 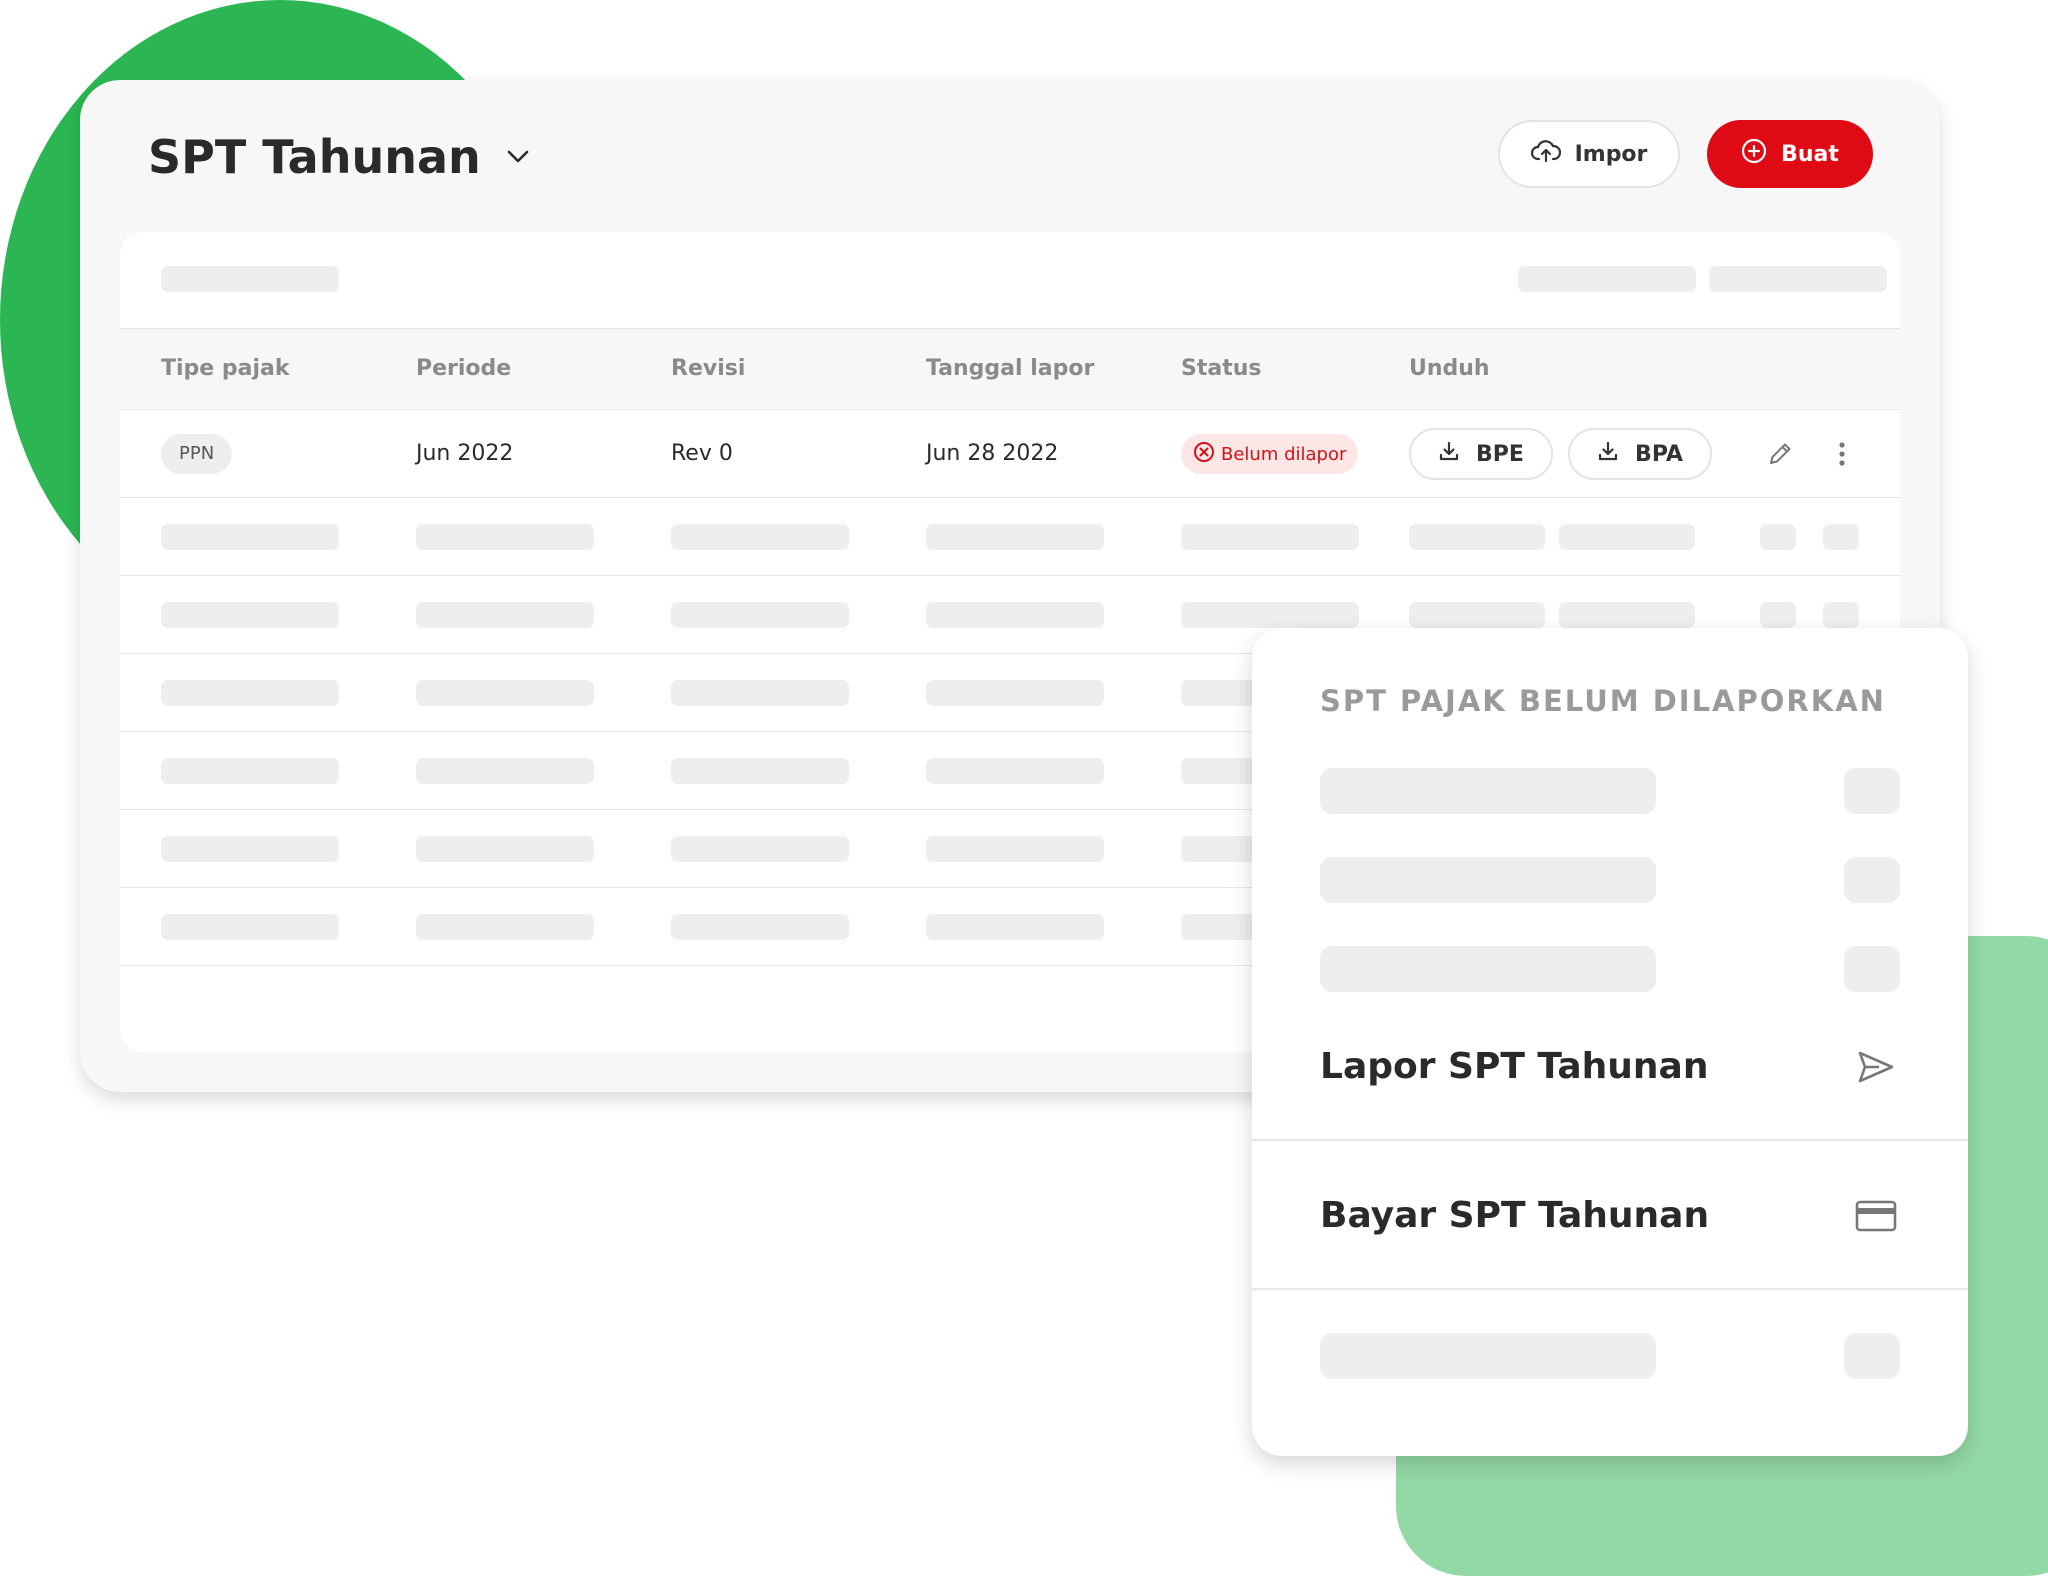 I want to click on status-badge: Belum dilapor, so click(x=1270, y=454).